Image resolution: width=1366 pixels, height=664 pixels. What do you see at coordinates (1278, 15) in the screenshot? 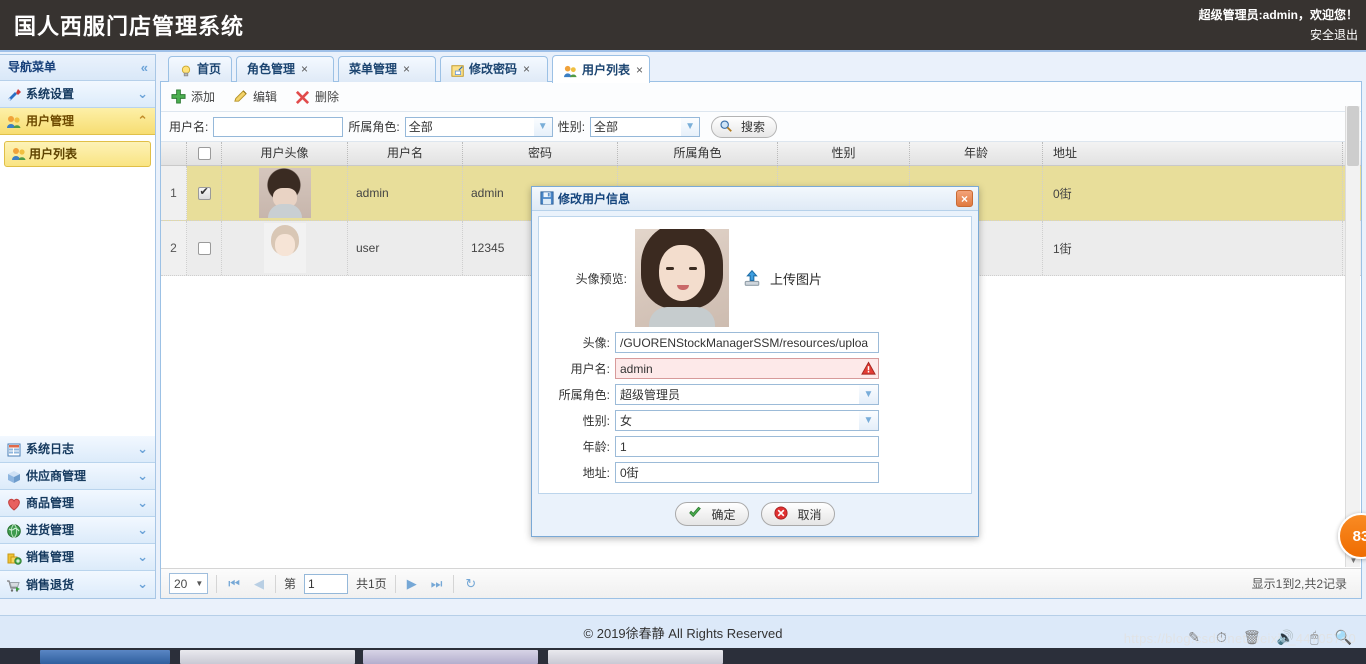
I see `welcome-text: 超级管理员:admin，欢迎您！` at bounding box center [1278, 15].